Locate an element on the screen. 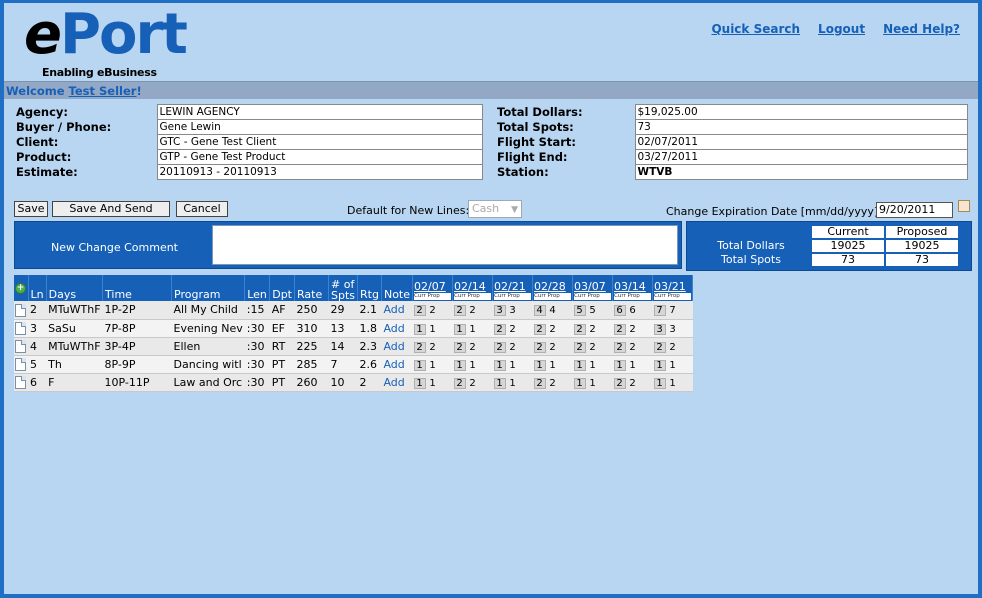 The image size is (982, 598). week-cell: 22 is located at coordinates (672, 346).